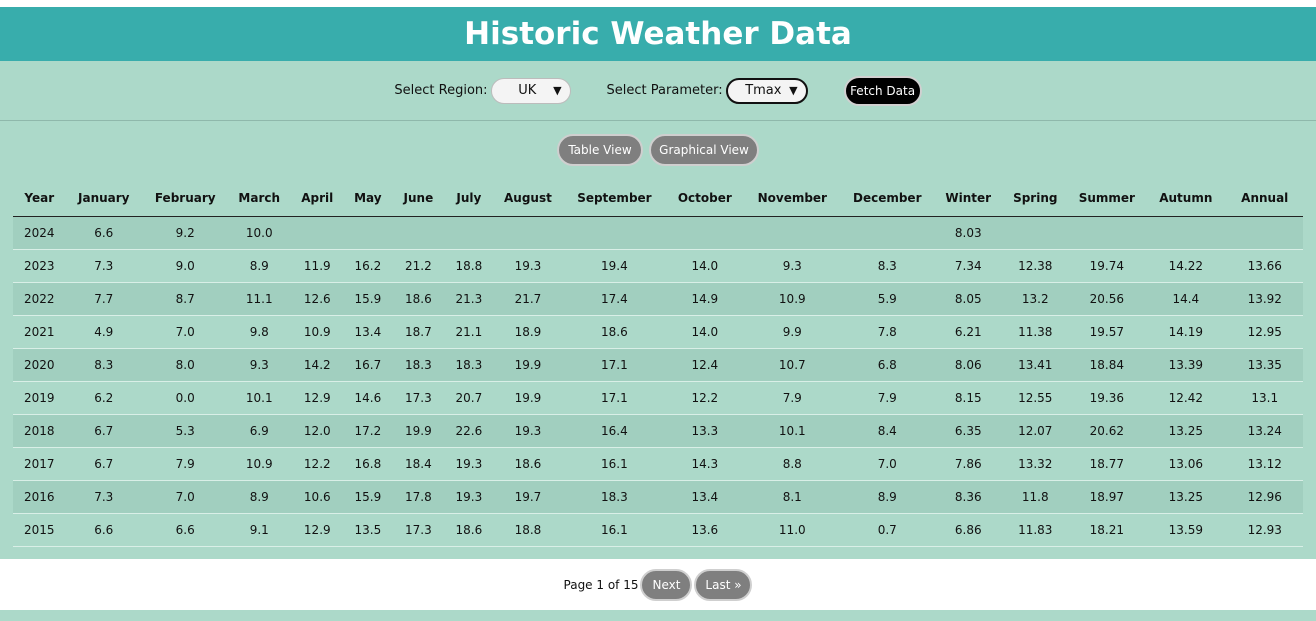  Describe the element at coordinates (1264, 464) in the screenshot. I see `table-cell: 13.12` at that location.